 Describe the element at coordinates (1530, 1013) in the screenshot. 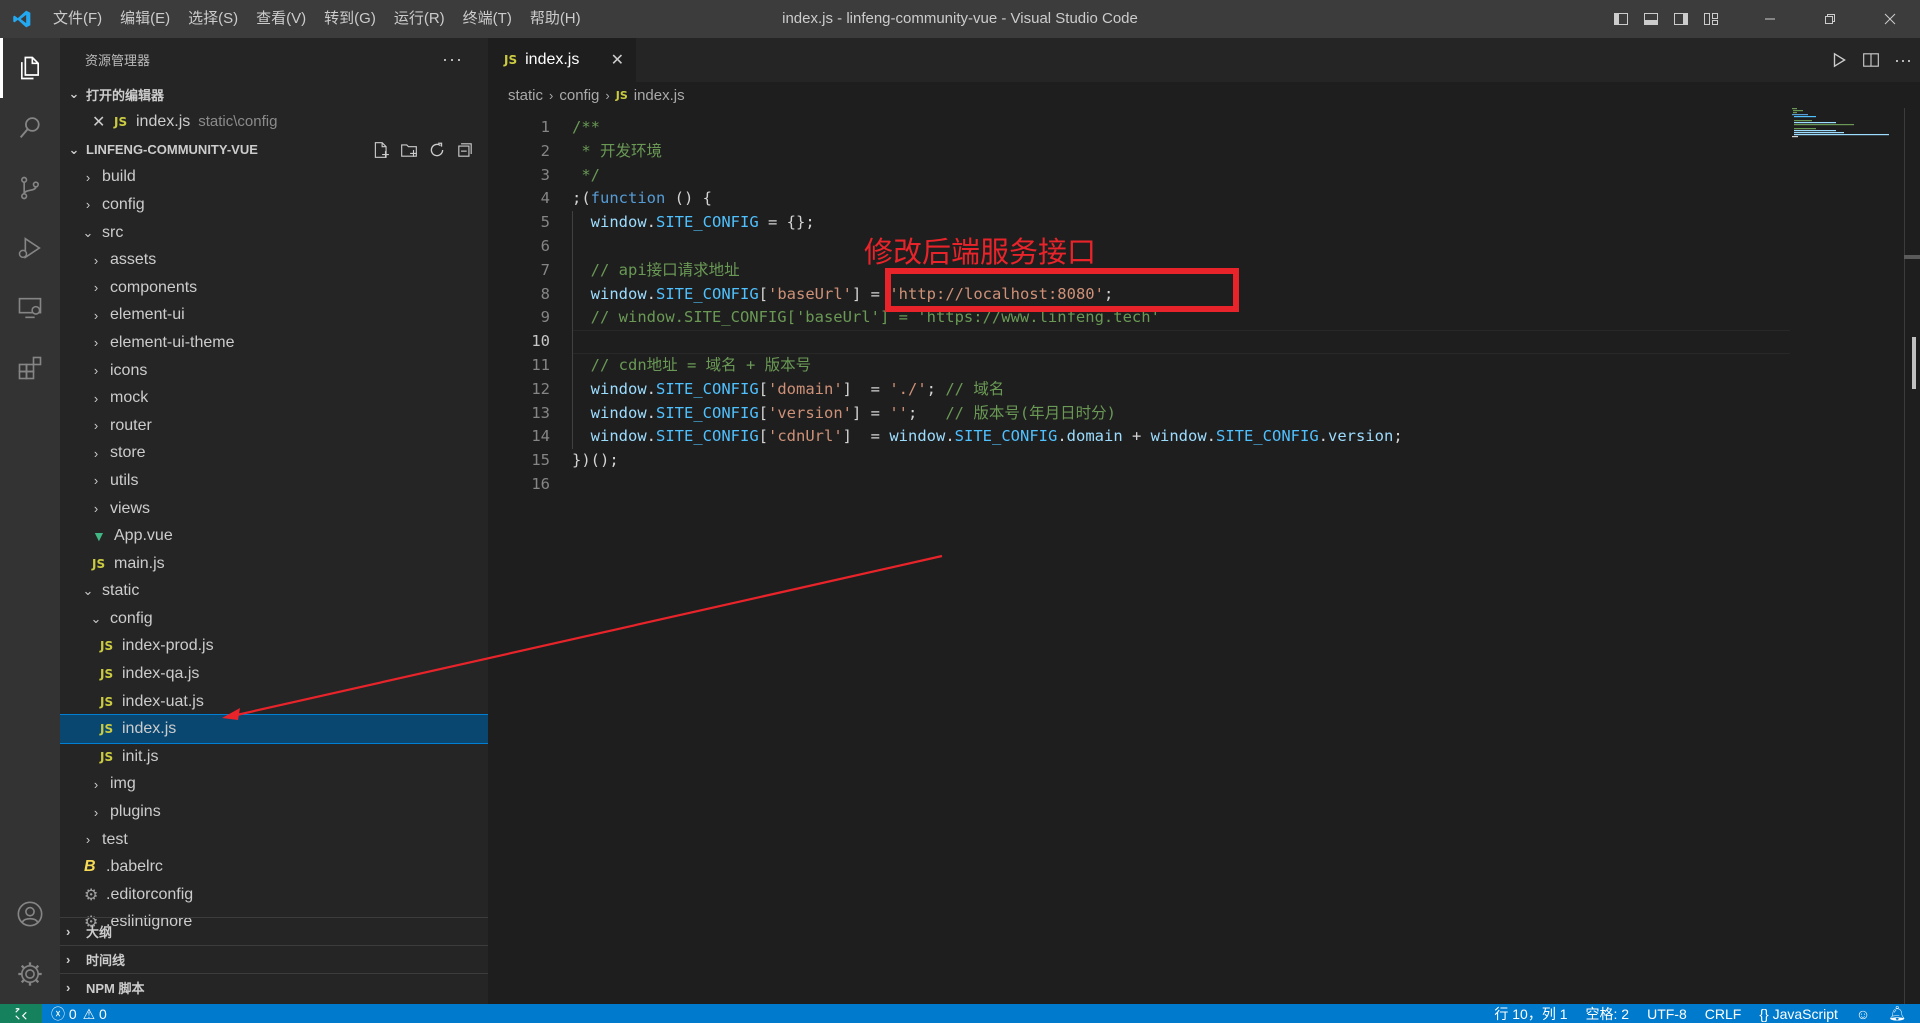

I see `cursor-position: 行 10，列 1` at that location.